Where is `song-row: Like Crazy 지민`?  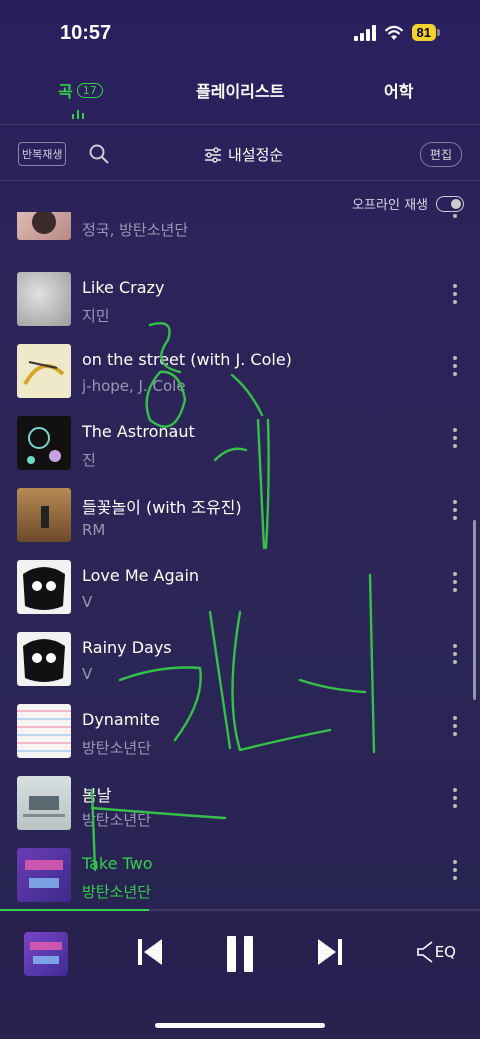
song-row: Like Crazy 지민 is located at coordinates (240, 308).